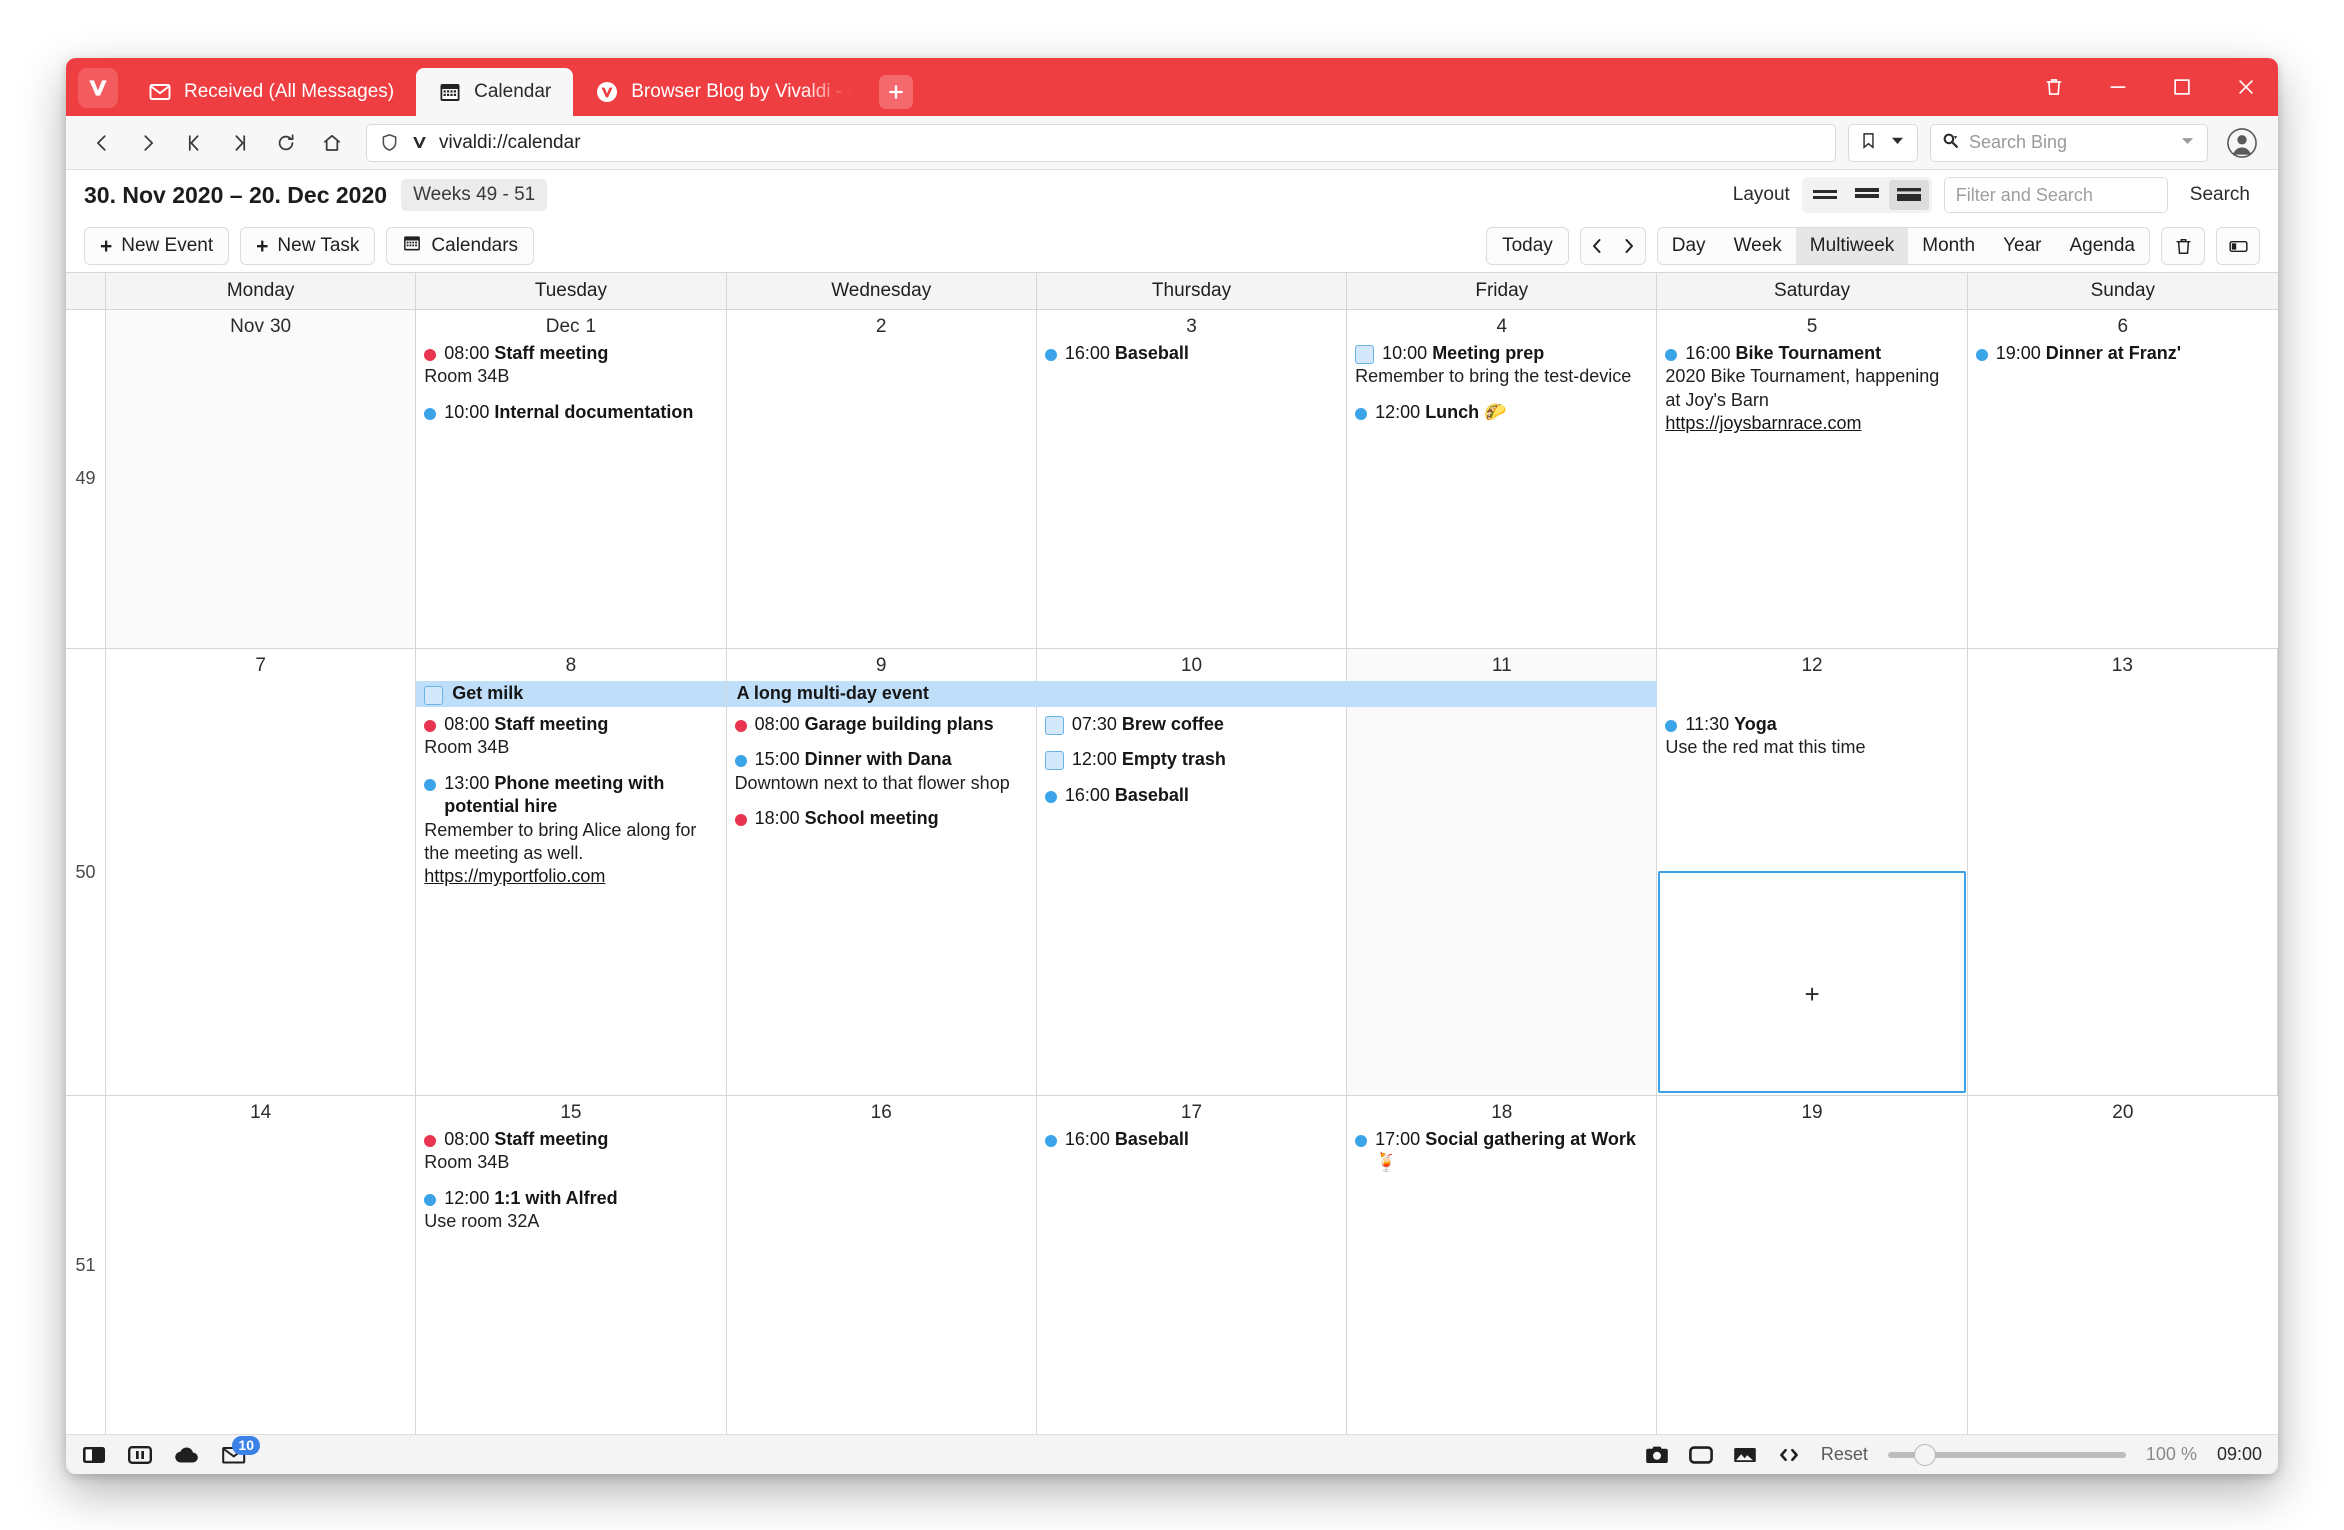  I want to click on prev-icon, so click(1597, 246).